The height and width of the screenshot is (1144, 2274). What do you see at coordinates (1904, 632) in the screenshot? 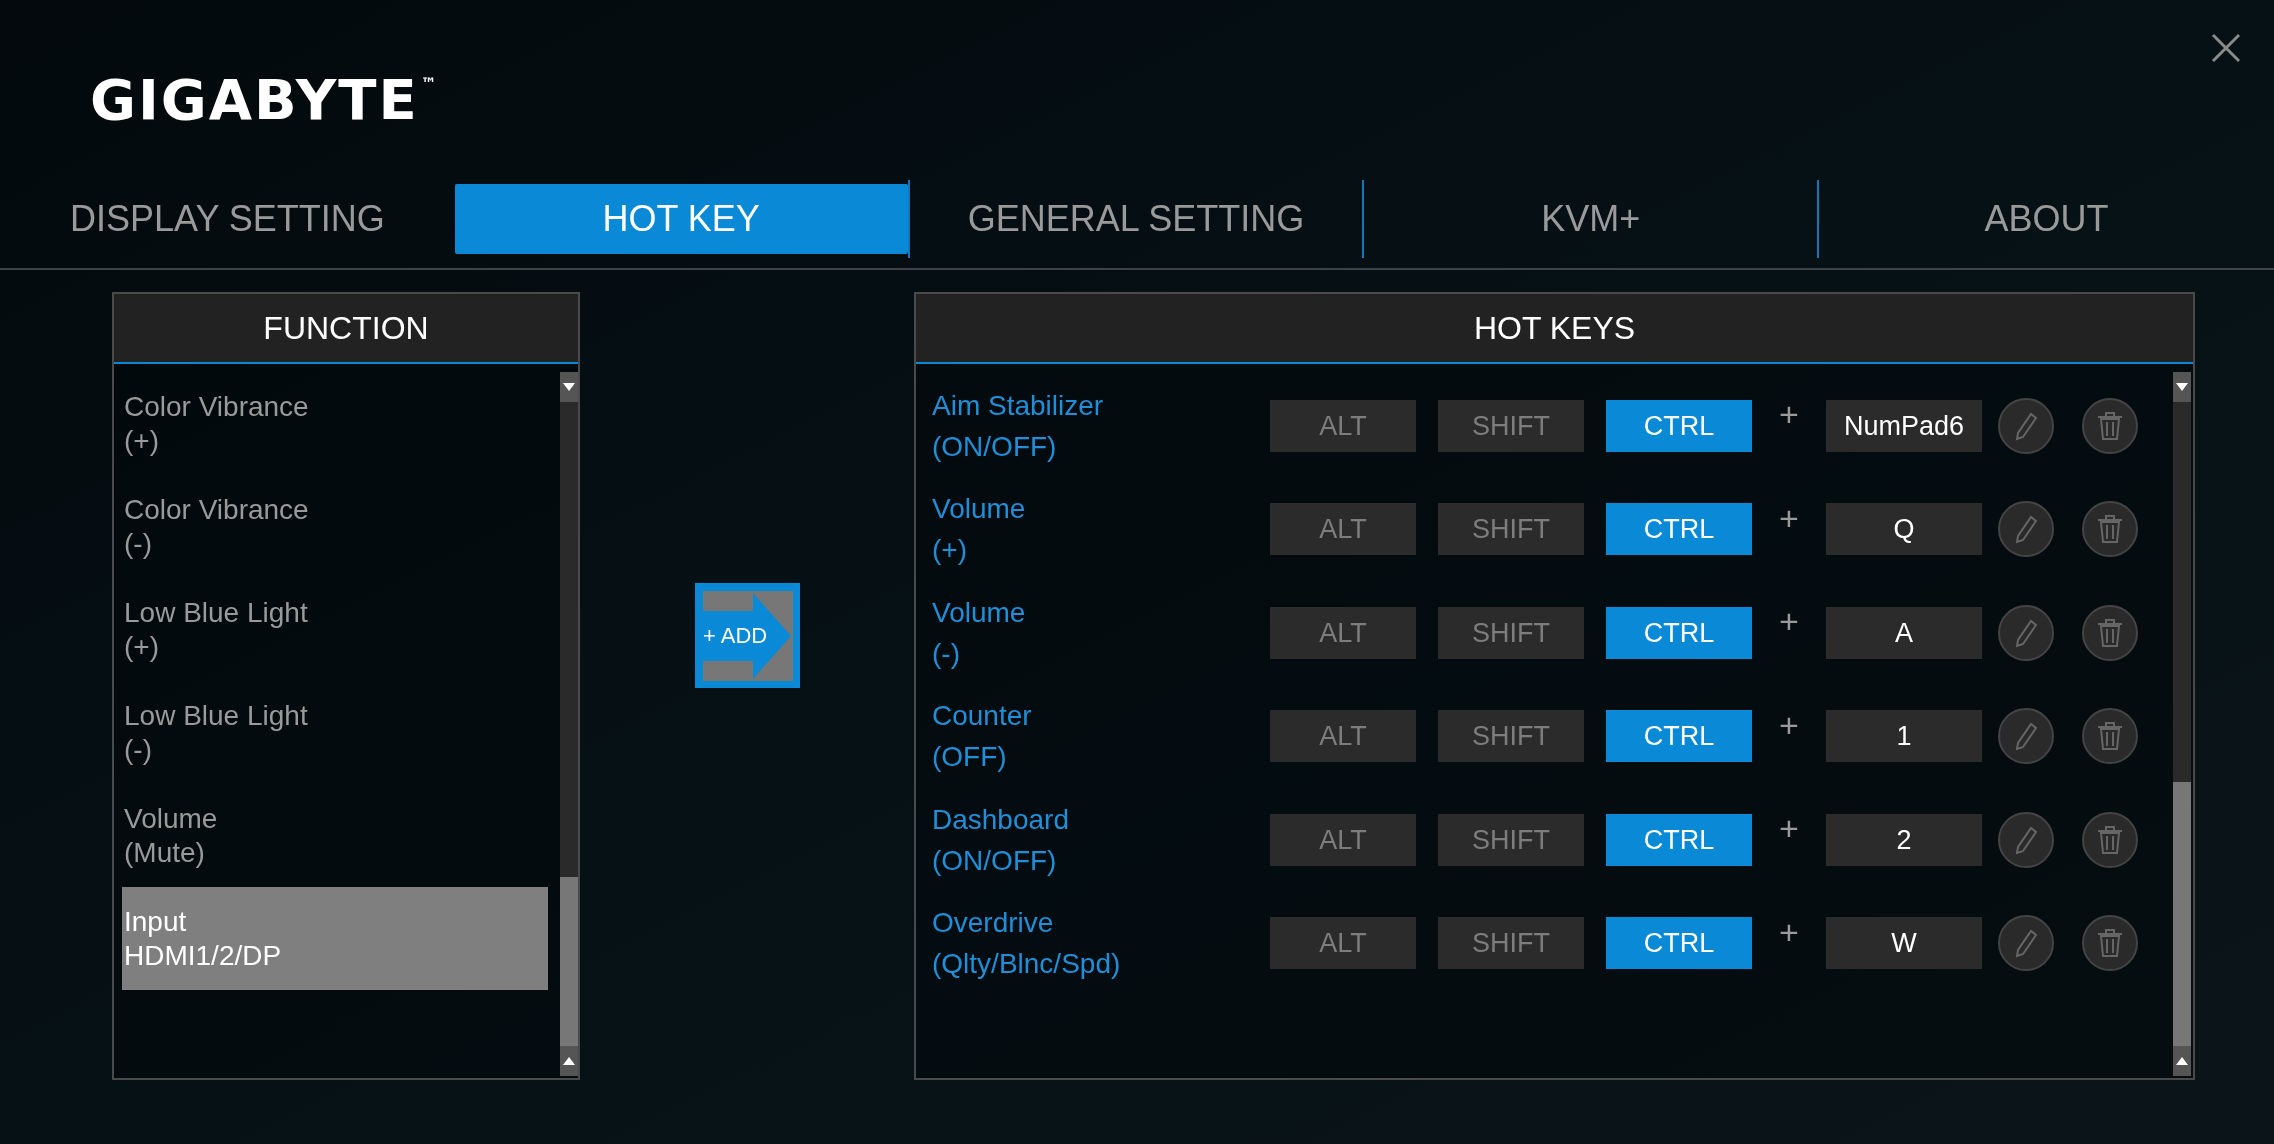
I see `key-field: A` at bounding box center [1904, 632].